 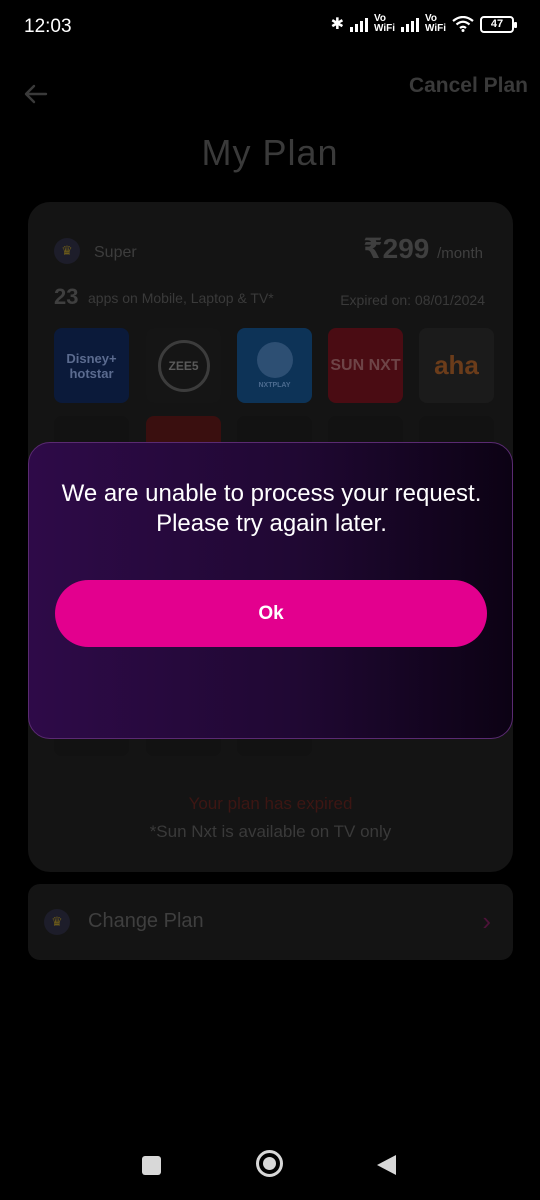 I want to click on status-bar: 12:03 ✱ Vo WiFi Vo WiFi 47, so click(x=270, y=28).